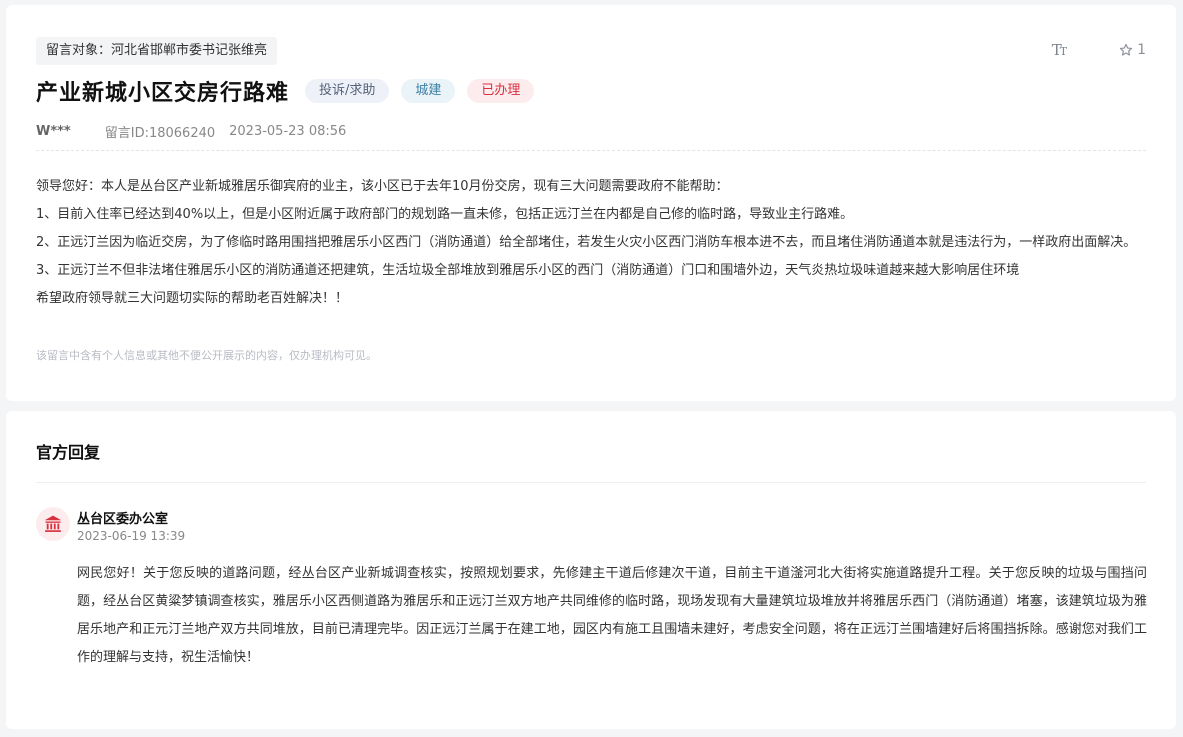  I want to click on reply-org-name: 丛台区委办公室, so click(123, 519).